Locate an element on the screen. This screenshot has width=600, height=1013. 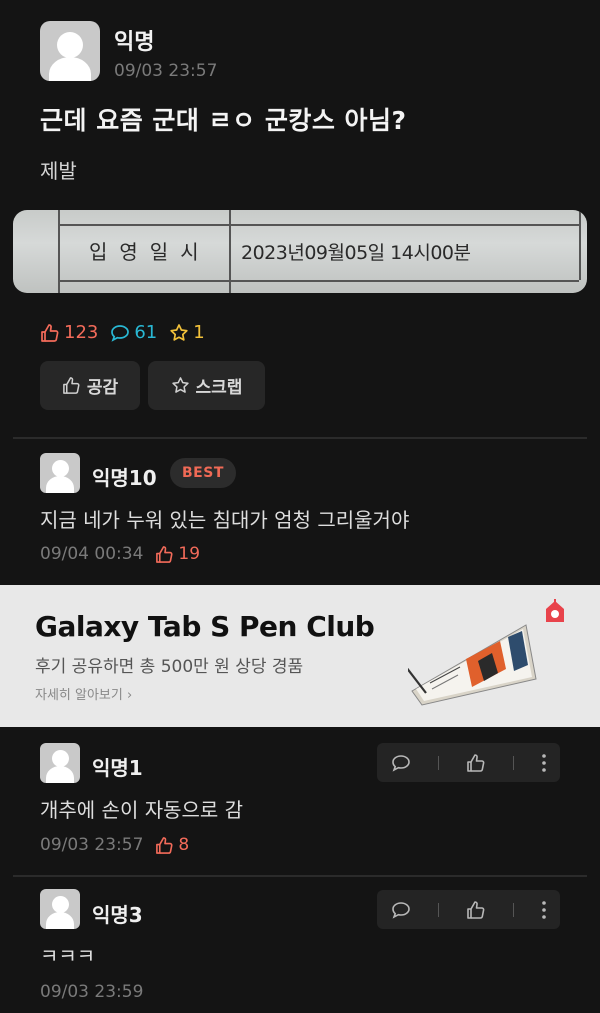
post-attached-photo: 입영일시 2023년09월05일 14시00분 is located at coordinates (300, 251).